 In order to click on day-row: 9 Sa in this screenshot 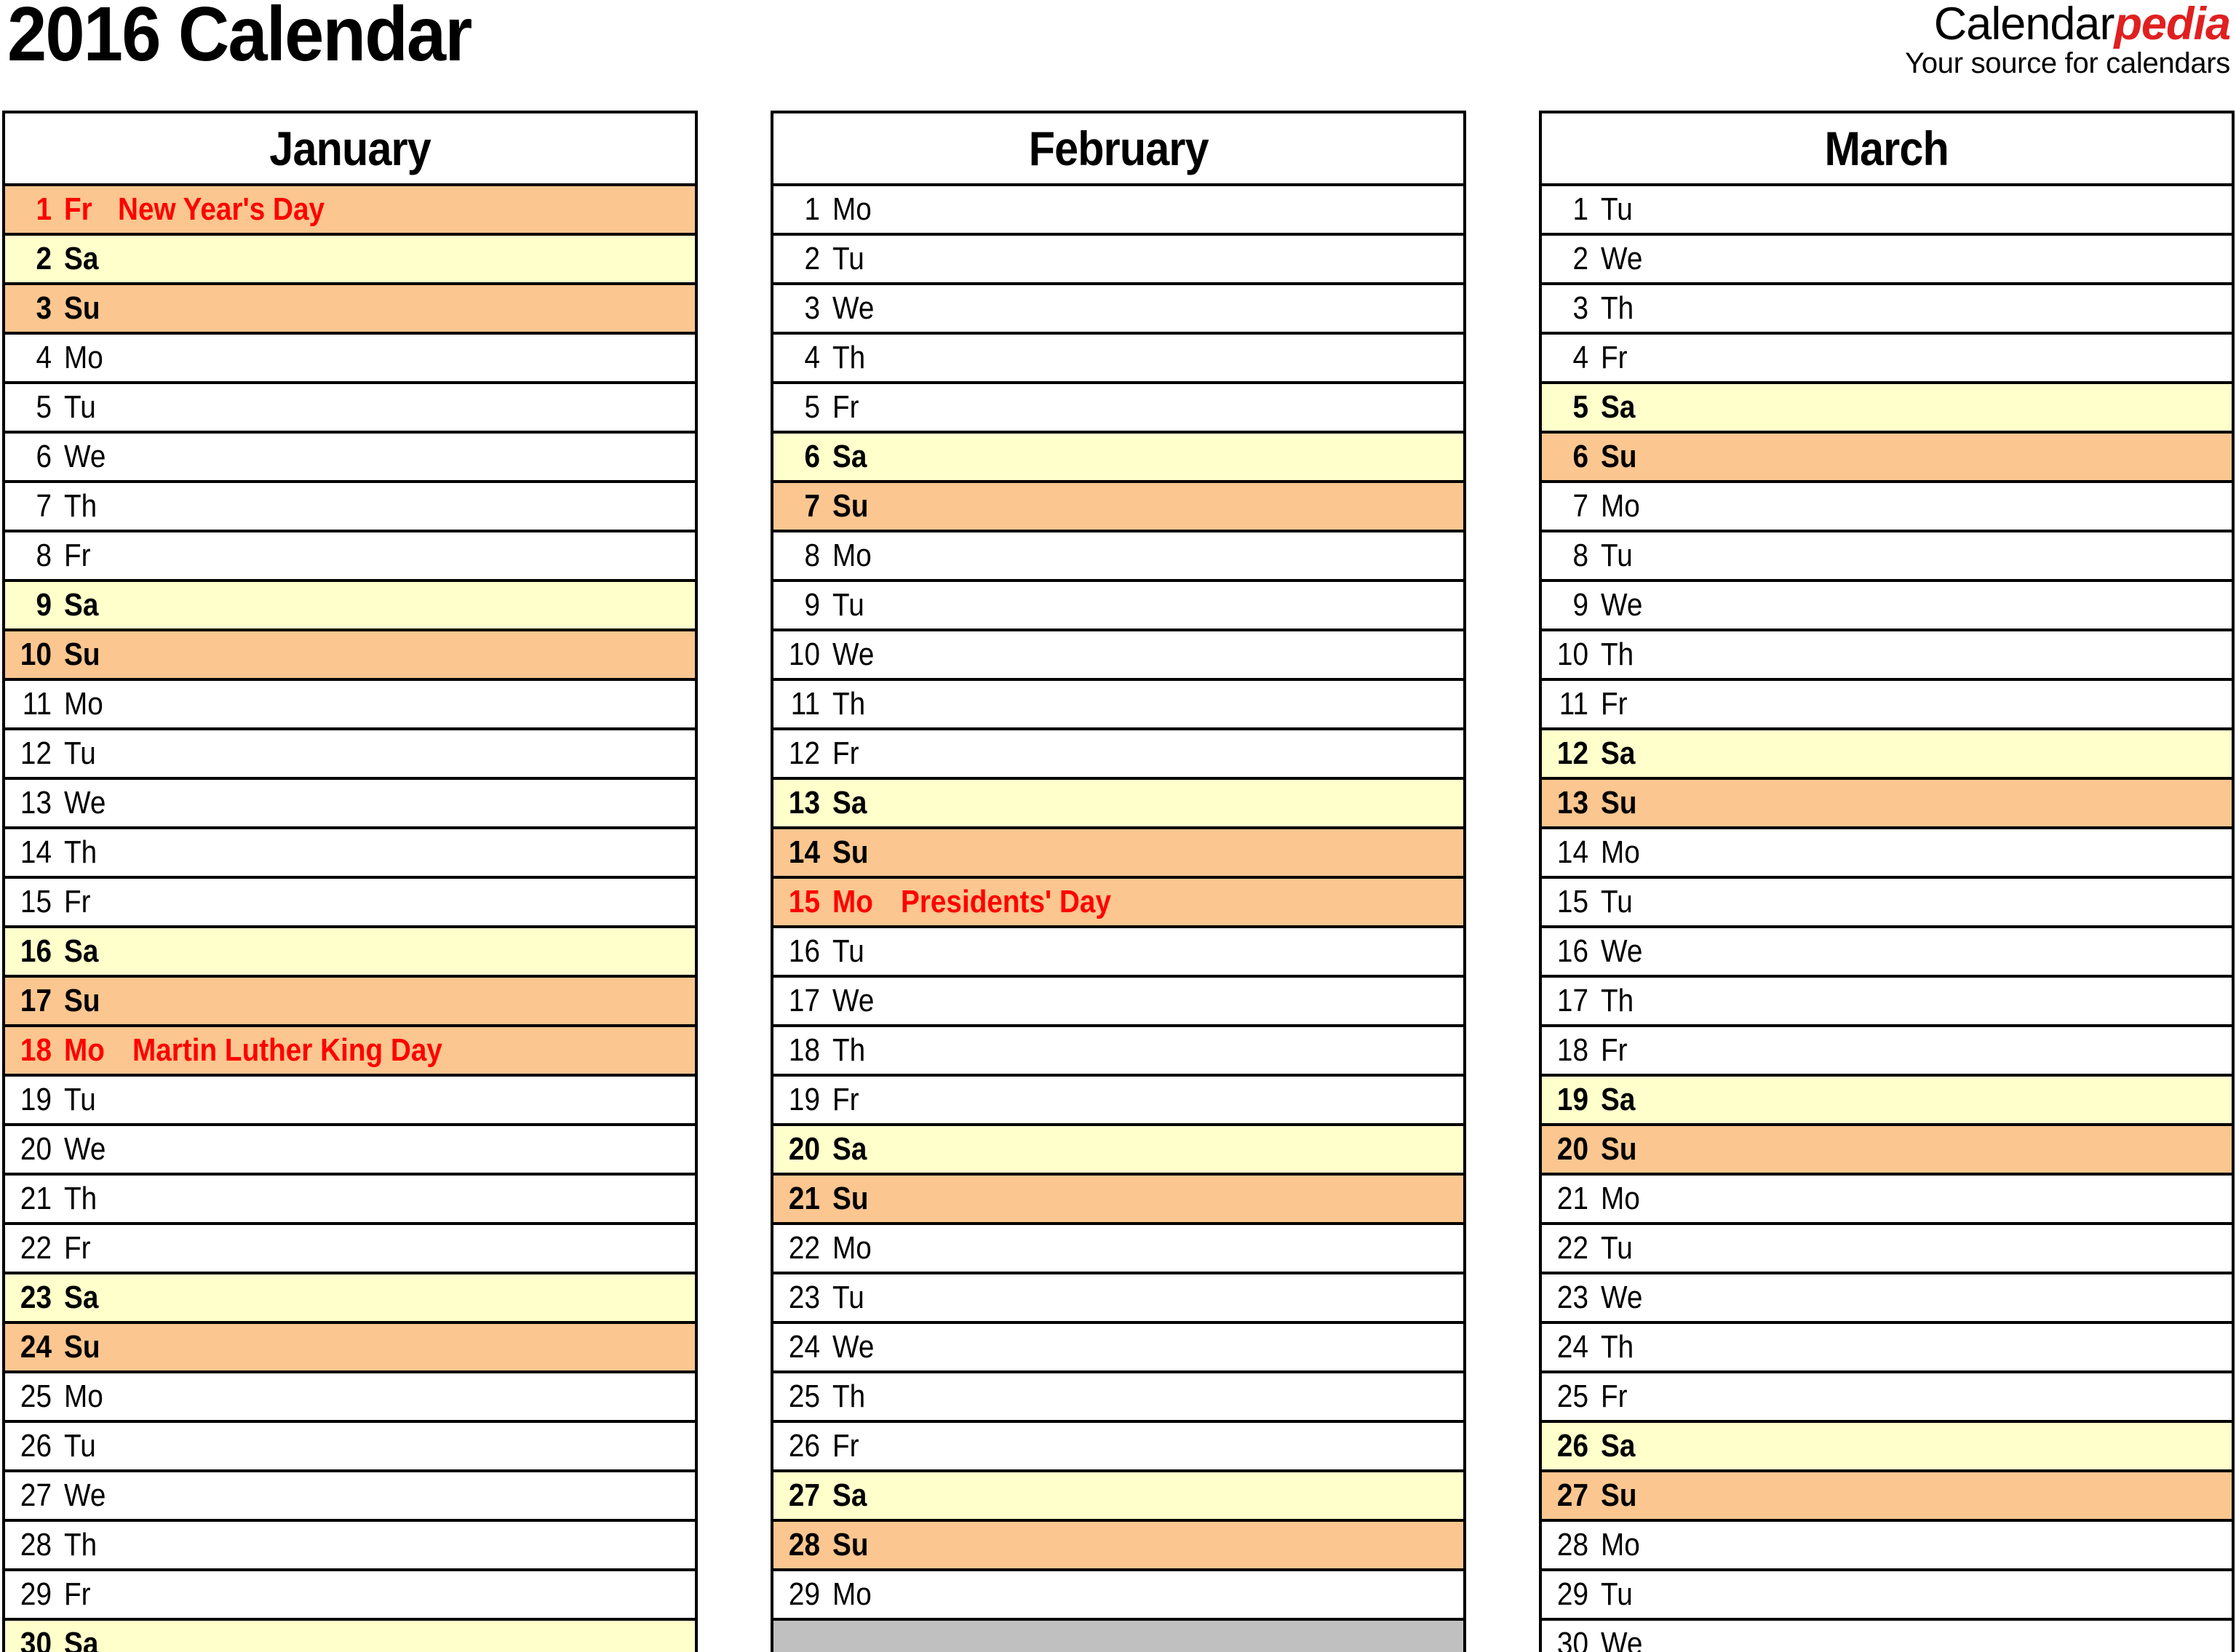, I will do `click(350, 606)`.